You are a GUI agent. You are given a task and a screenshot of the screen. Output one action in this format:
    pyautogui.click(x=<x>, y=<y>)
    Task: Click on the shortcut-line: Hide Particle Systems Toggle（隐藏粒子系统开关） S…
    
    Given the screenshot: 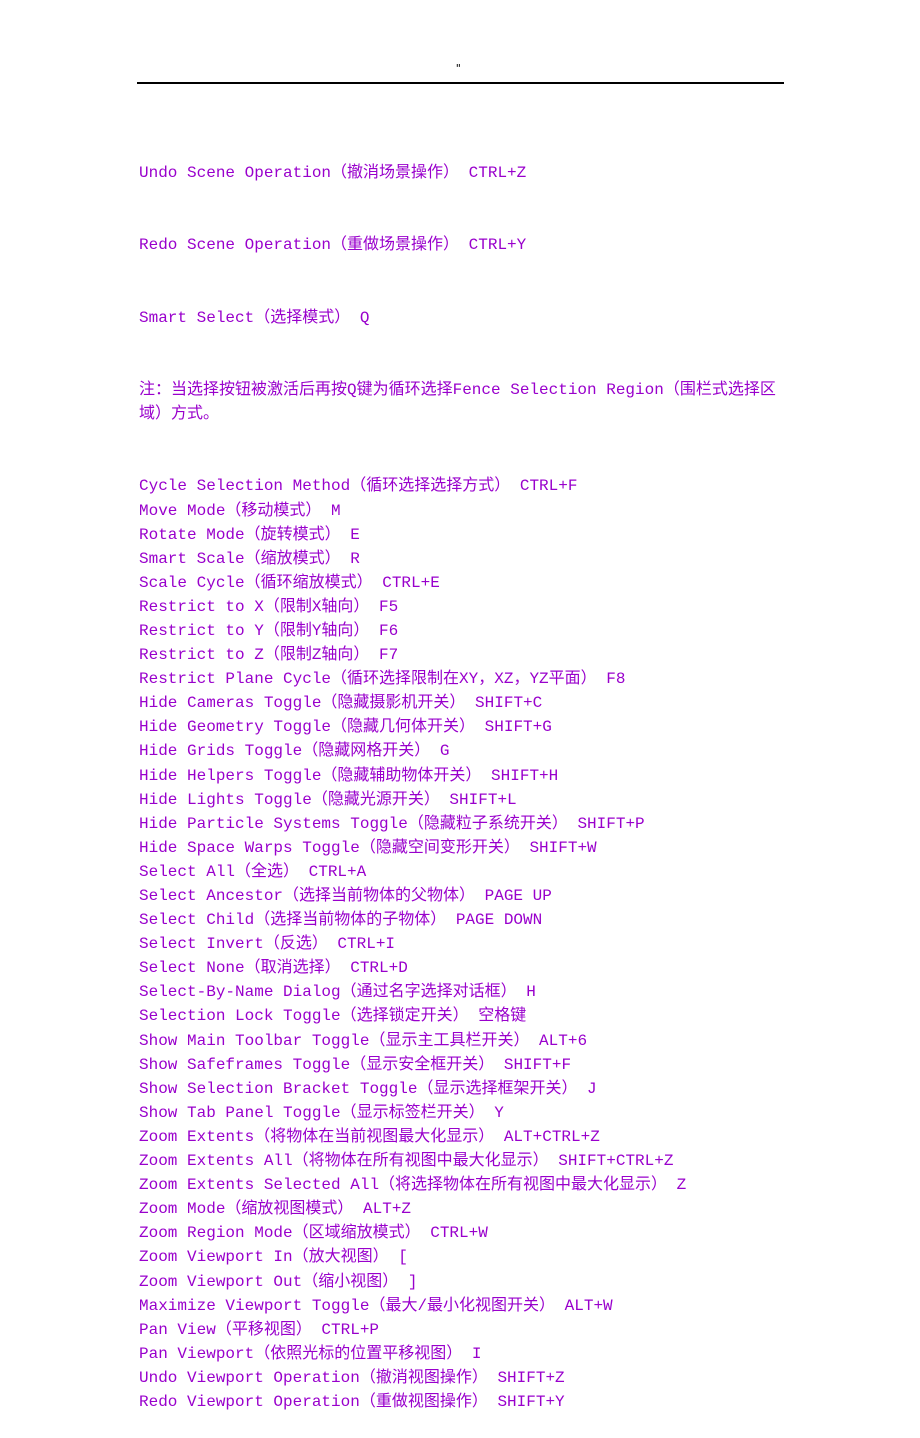 What is the action you would take?
    pyautogui.click(x=392, y=823)
    